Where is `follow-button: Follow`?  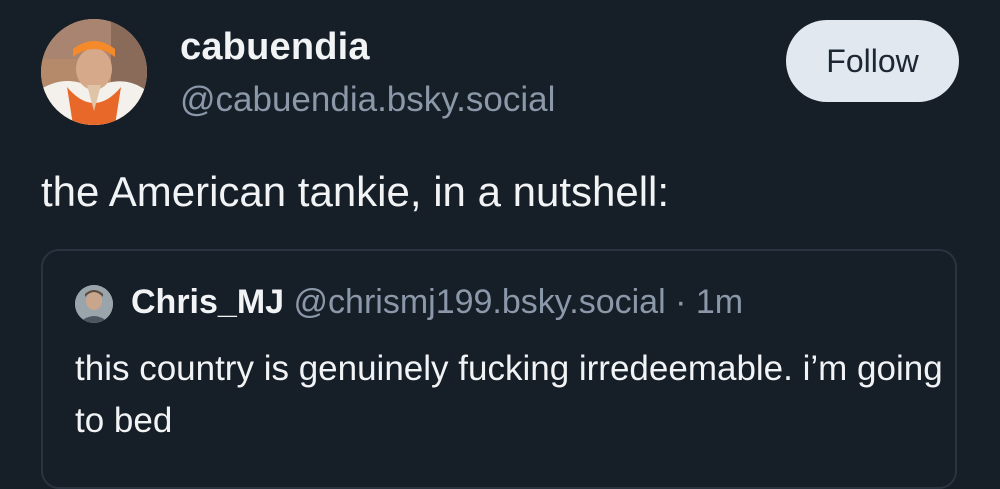
follow-button: Follow is located at coordinates (872, 61).